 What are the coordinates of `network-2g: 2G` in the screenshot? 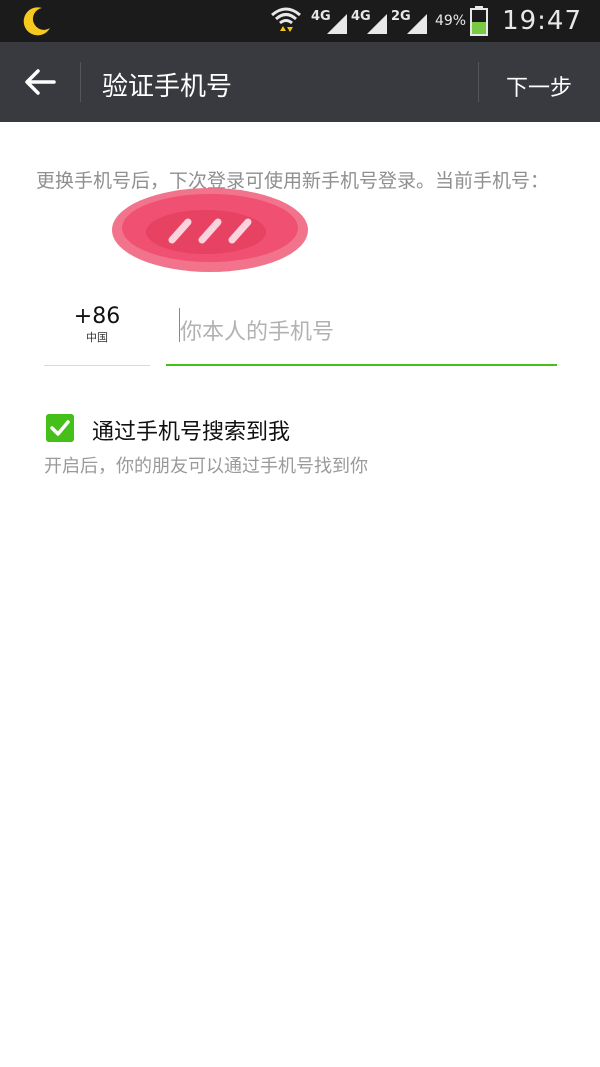 It's located at (409, 21).